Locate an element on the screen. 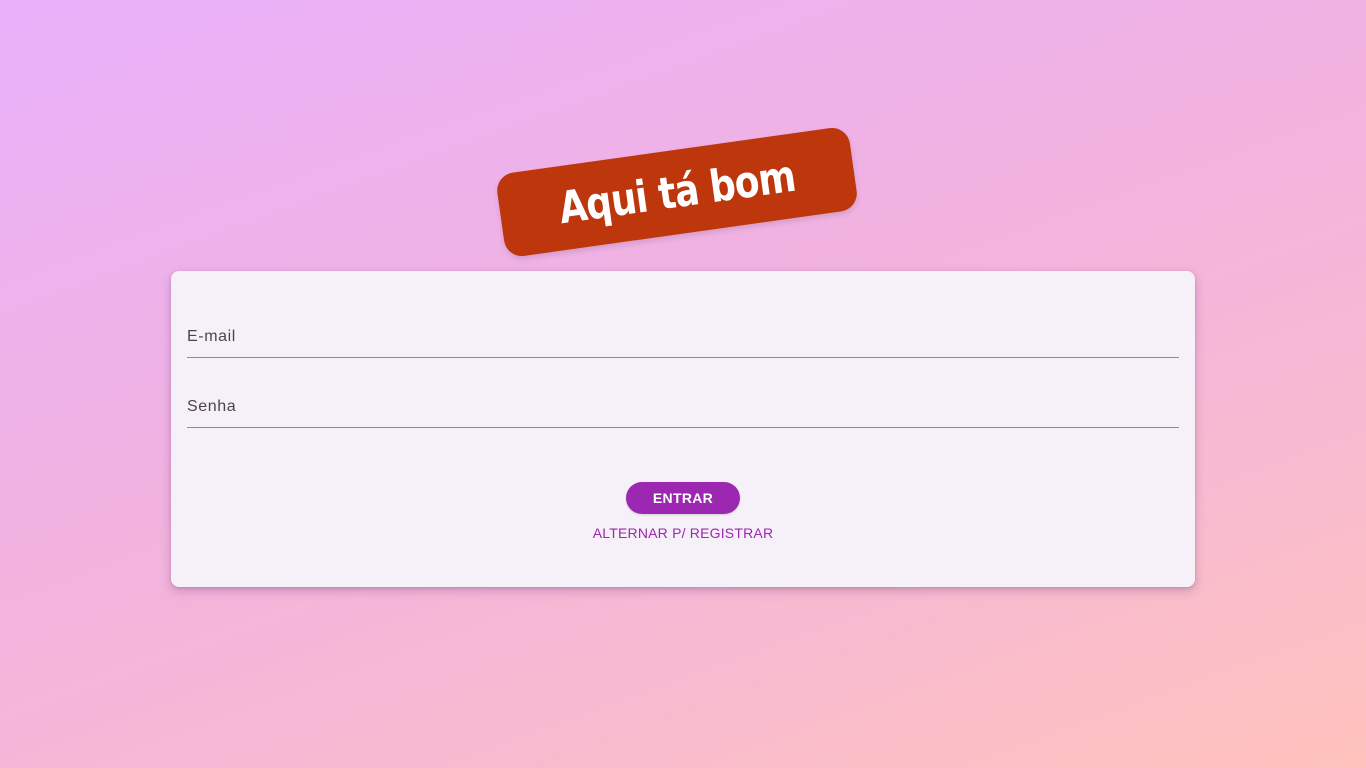  email-field is located at coordinates (683, 337).